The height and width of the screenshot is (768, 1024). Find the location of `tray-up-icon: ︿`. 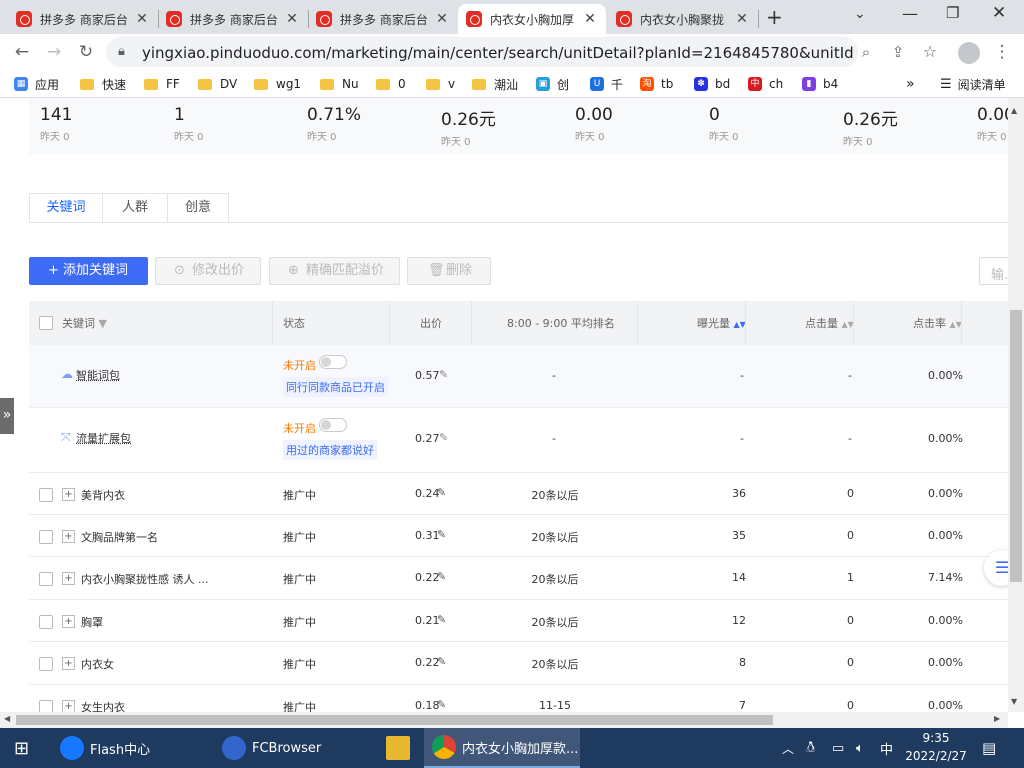

tray-up-icon: ︿ is located at coordinates (788, 748).